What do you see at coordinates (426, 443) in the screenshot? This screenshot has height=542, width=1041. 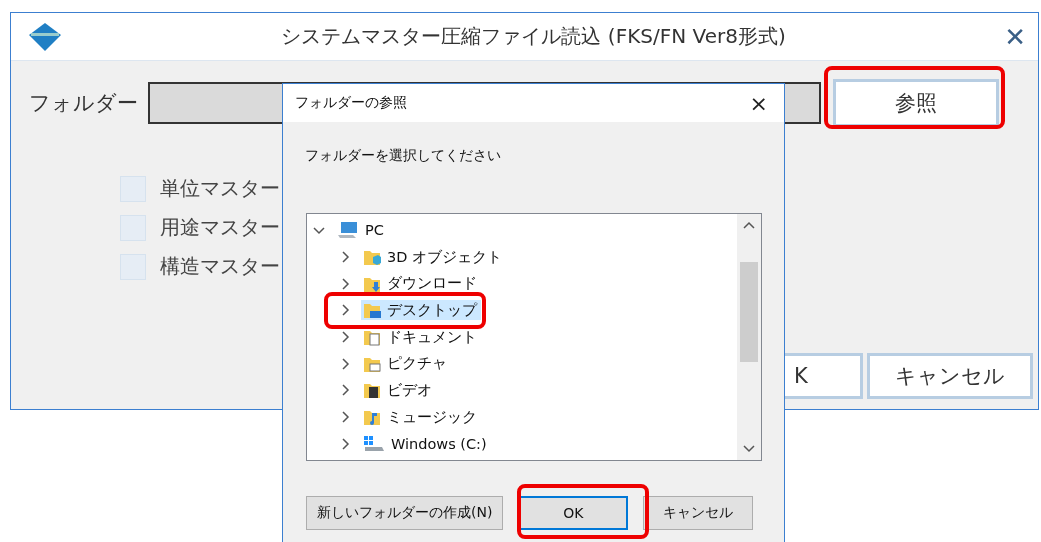 I see `tree-item: Windows (C:)` at bounding box center [426, 443].